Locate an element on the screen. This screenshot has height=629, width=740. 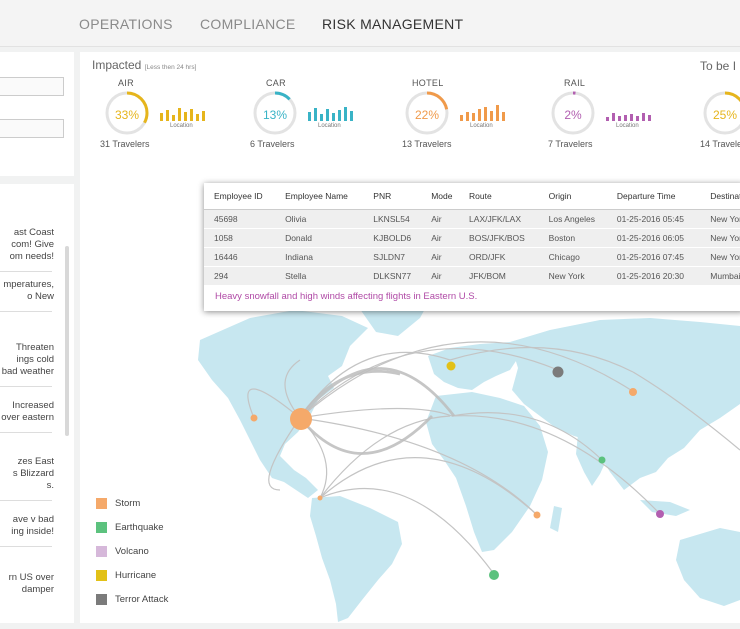
column-header: Origin is located at coordinates (572, 196).